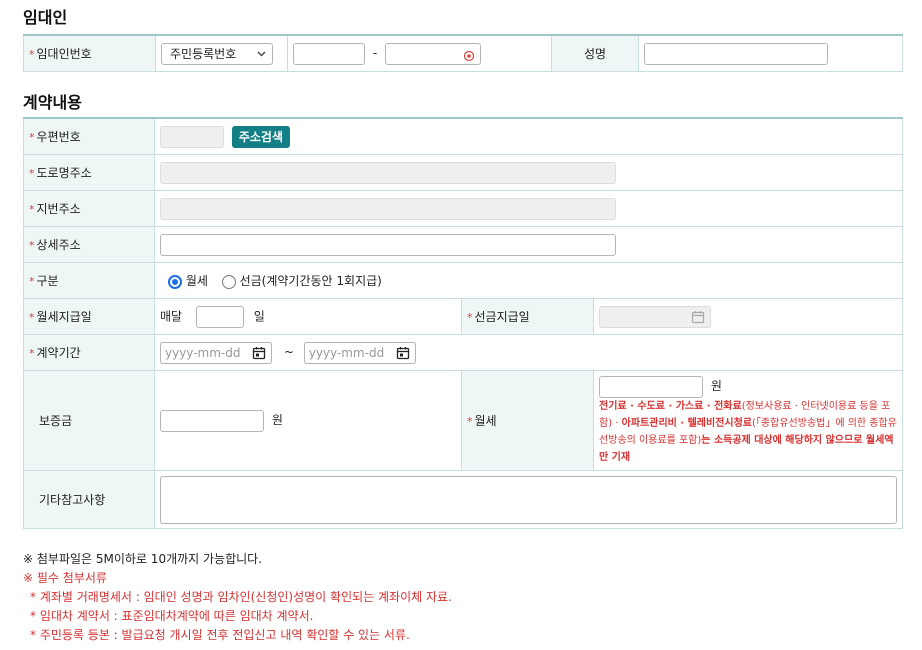 The image size is (922, 650). Describe the element at coordinates (485, 421) in the screenshot. I see `rent-label: 월세` at that location.